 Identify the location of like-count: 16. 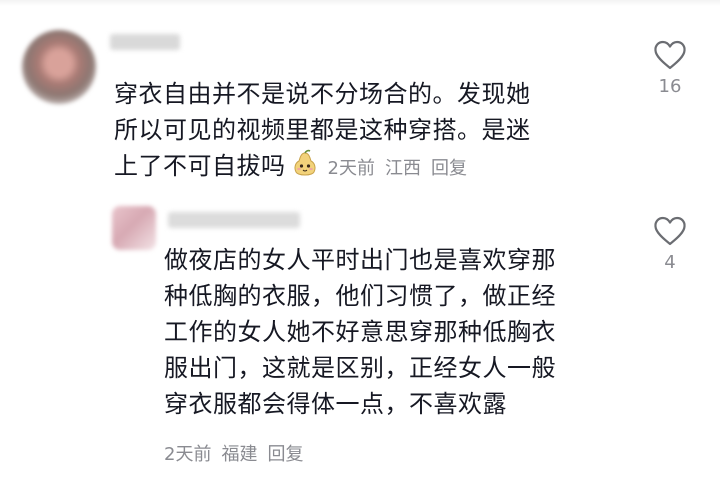
(670, 86).